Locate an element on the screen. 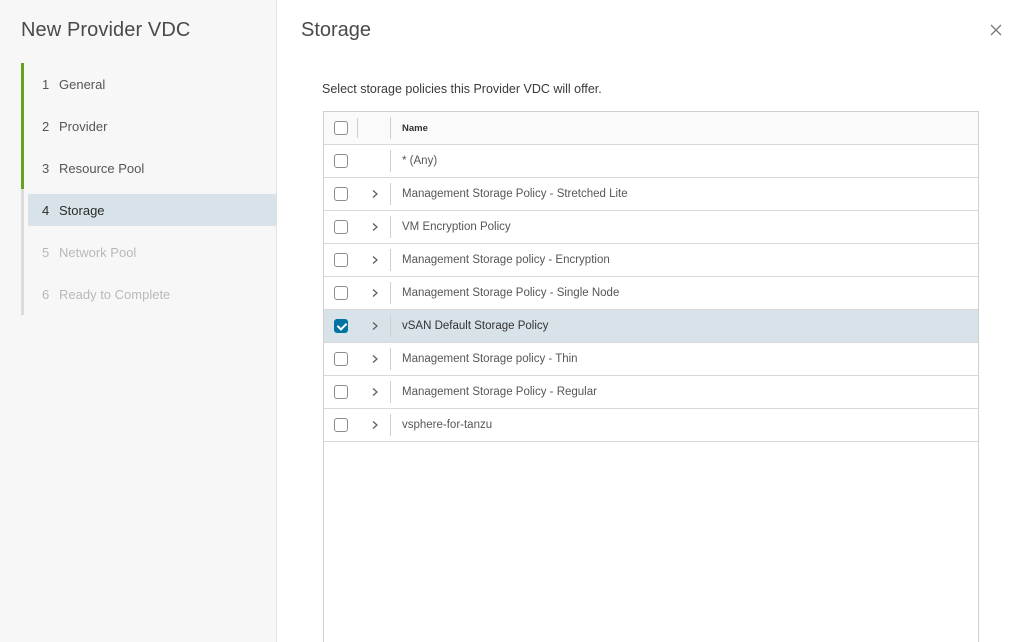 The width and height of the screenshot is (1024, 642). row-name-cell: vsphere-for-tanzu is located at coordinates (447, 425).